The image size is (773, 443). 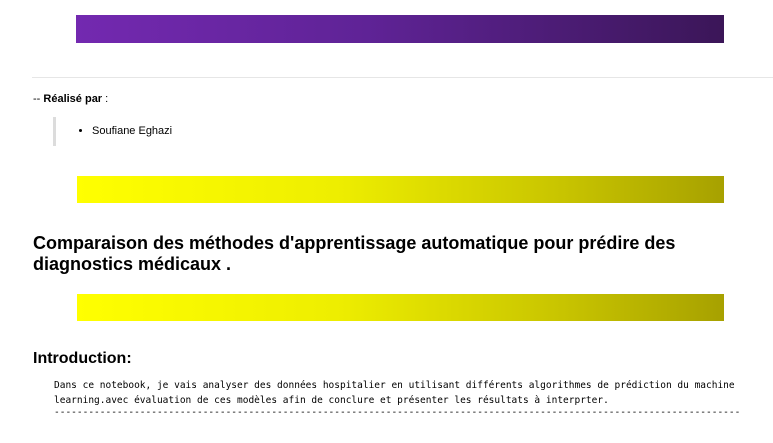 What do you see at coordinates (132, 131) in the screenshot?
I see `author-item: Soufiane Eghazi` at bounding box center [132, 131].